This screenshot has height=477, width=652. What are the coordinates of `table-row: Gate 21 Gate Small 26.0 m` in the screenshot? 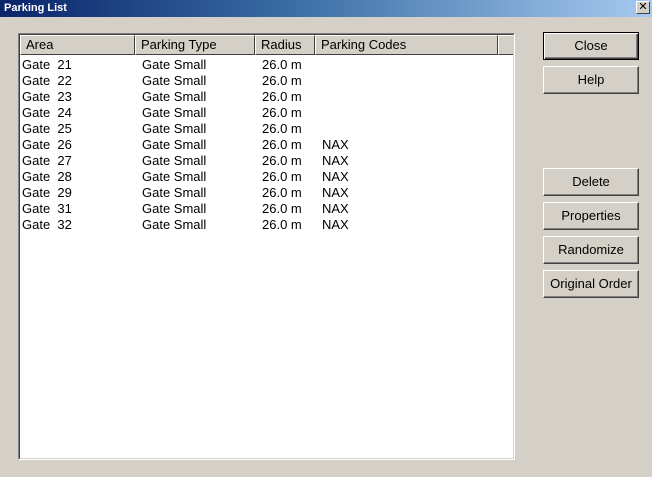 It's located at (266, 65).